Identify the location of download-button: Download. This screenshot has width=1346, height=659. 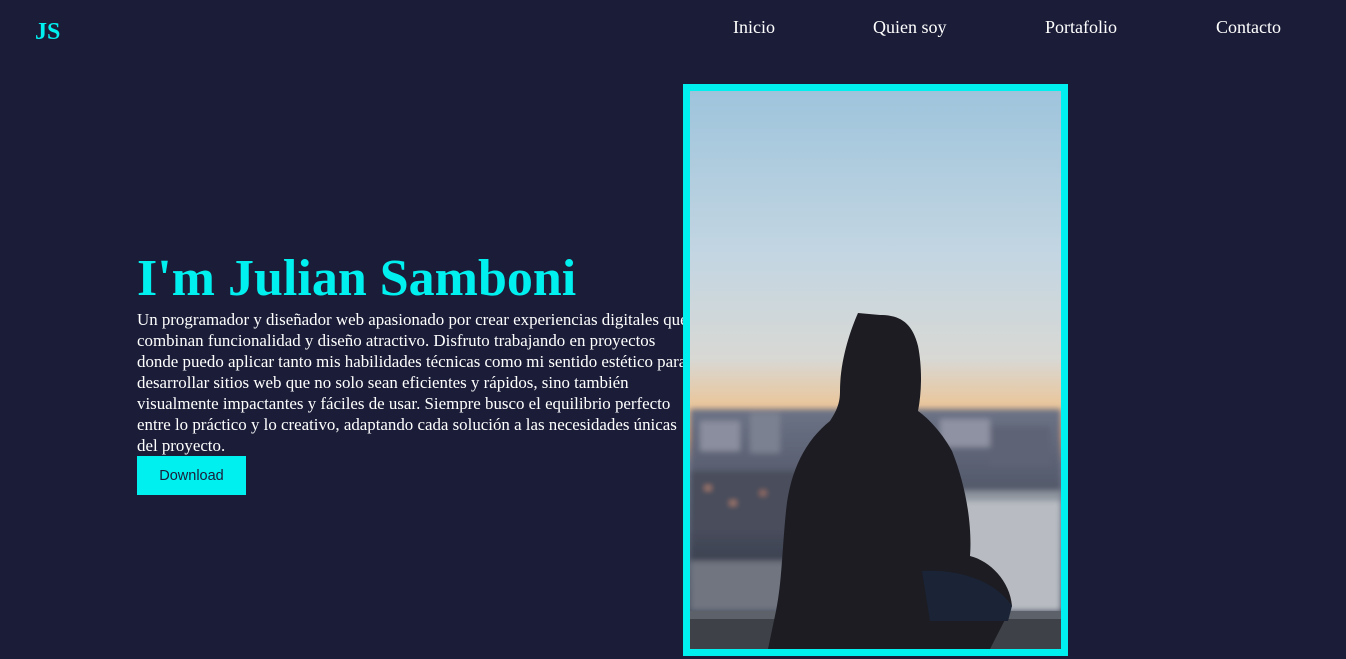
(191, 475).